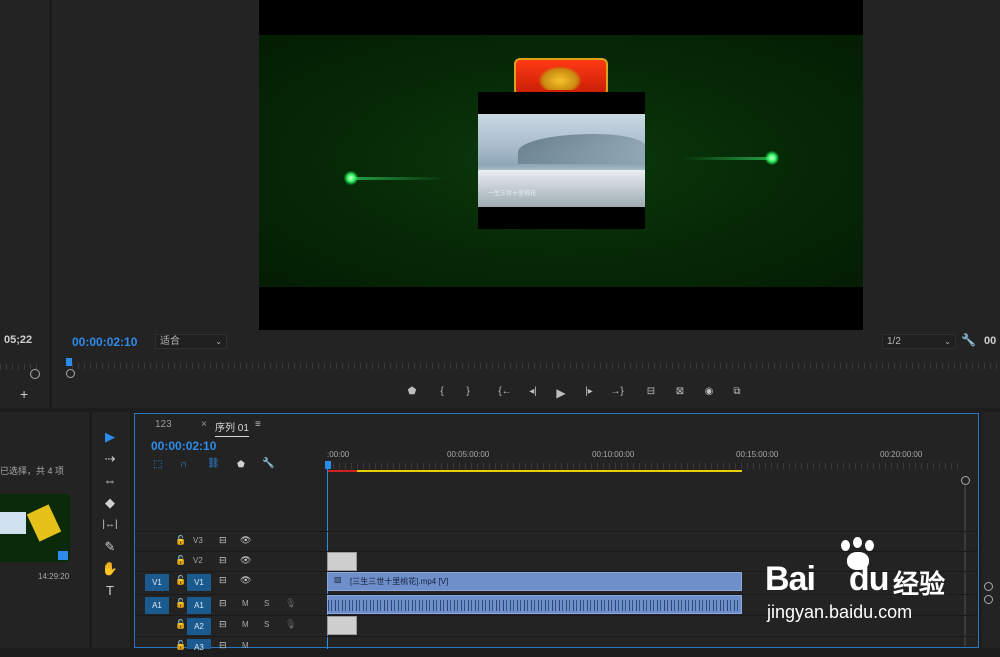  I want to click on a2-clip-thumbnail, so click(342, 625).